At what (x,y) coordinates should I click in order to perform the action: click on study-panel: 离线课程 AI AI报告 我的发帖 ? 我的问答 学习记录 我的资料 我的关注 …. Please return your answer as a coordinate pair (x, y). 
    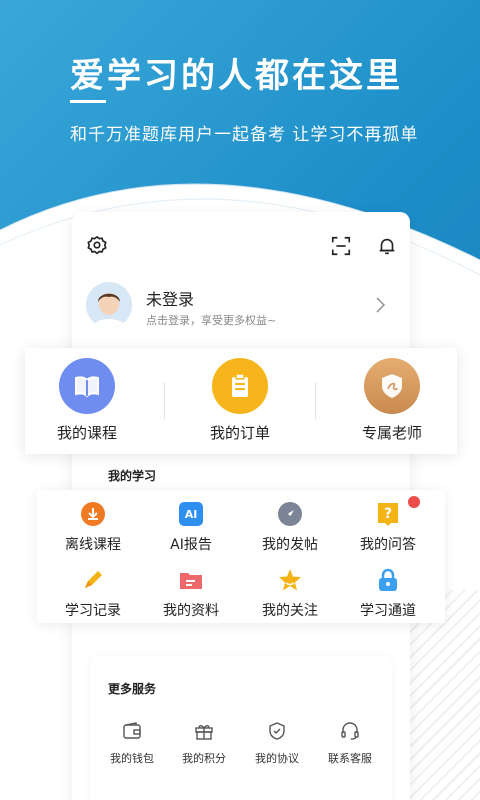
    Looking at the image, I should click on (241, 556).